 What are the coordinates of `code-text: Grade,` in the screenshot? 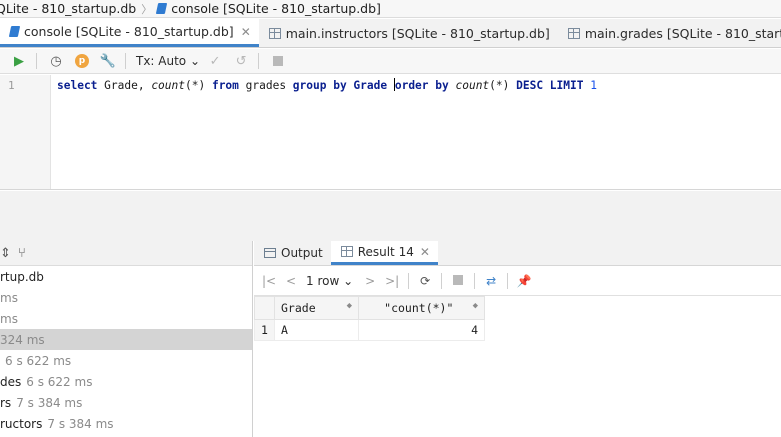 It's located at (124, 85).